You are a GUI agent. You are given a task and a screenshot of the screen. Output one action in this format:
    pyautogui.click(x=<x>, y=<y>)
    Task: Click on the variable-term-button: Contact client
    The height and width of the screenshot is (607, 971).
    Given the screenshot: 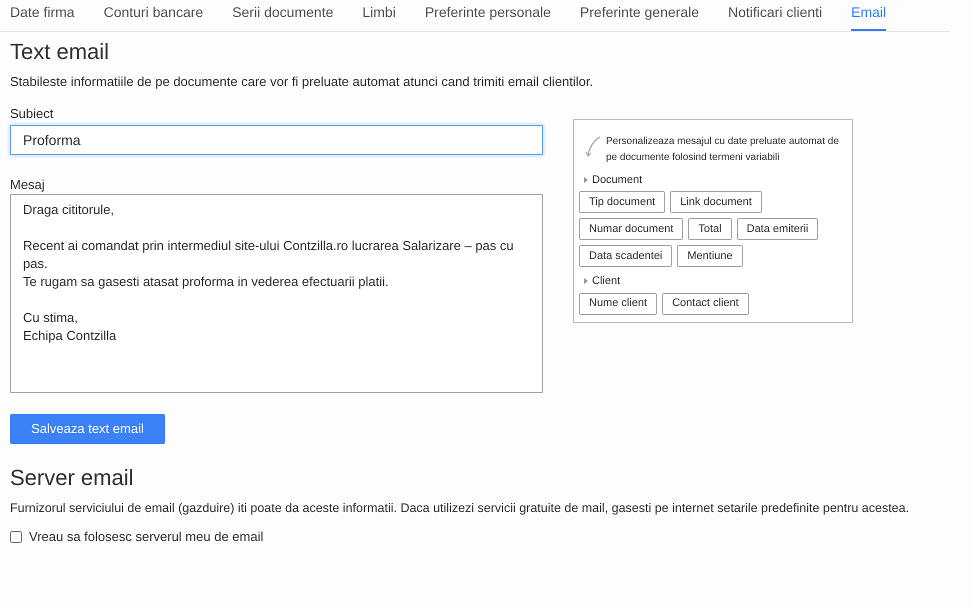 What is the action you would take?
    pyautogui.click(x=705, y=303)
    